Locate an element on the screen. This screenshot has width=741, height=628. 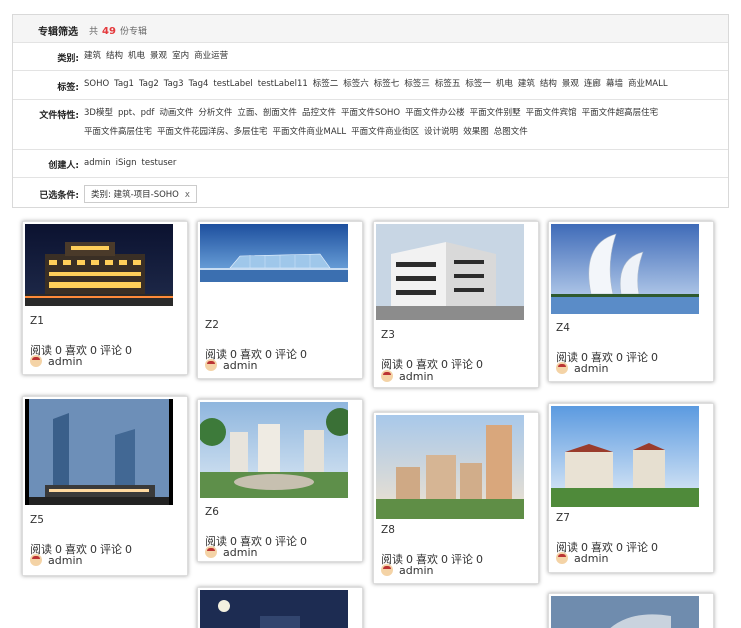
filter-option: 分析文件 is located at coordinates (215, 113).